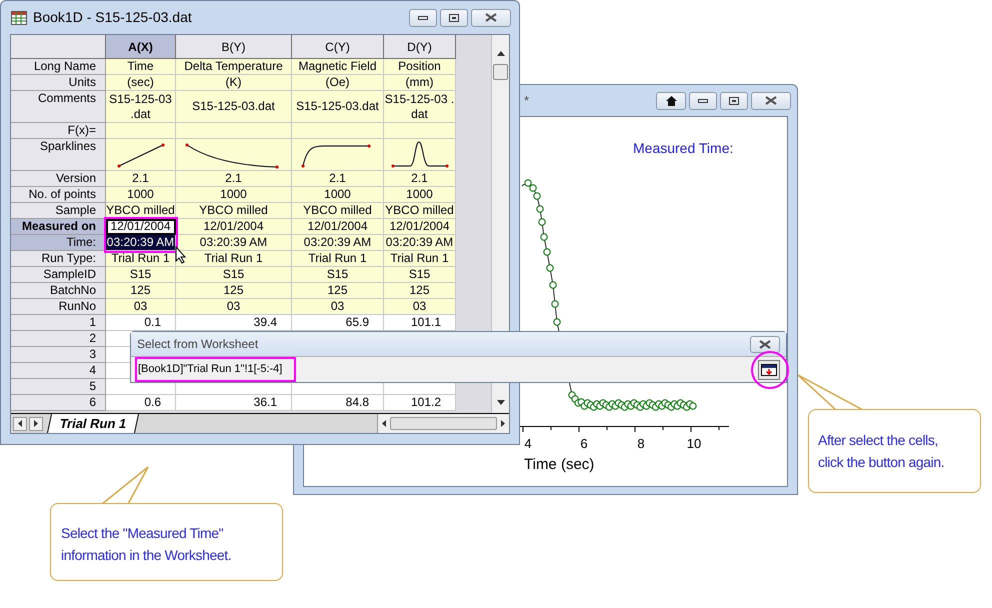 The width and height of the screenshot is (992, 608). Describe the element at coordinates (58, 355) in the screenshot. I see `row-header: 3` at that location.